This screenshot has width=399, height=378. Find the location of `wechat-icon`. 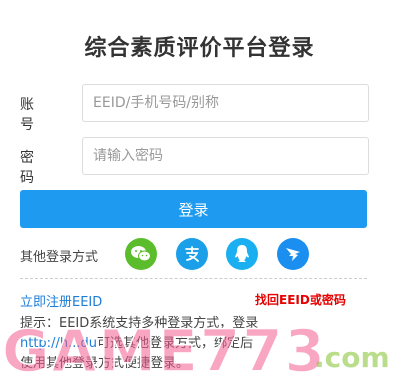

wechat-icon is located at coordinates (141, 254).